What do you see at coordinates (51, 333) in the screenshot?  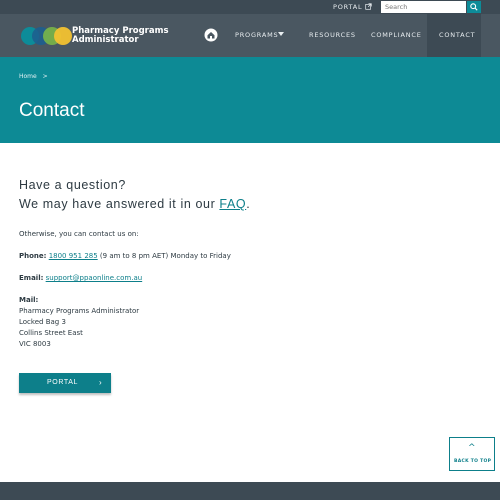 I see `mail-line: Collins Street East` at bounding box center [51, 333].